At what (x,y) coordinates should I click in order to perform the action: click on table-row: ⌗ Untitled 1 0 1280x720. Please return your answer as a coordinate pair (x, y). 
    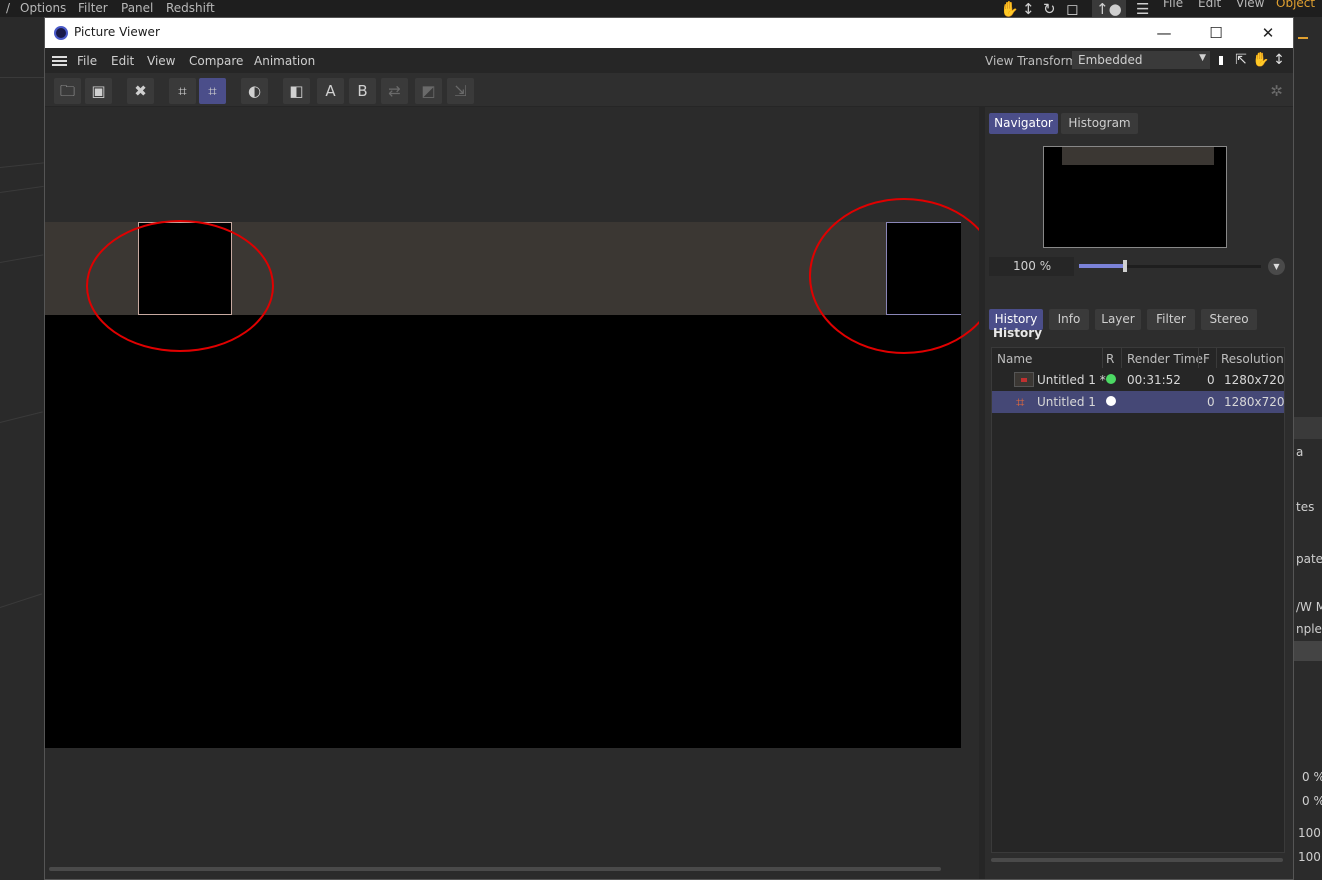
    Looking at the image, I should click on (1138, 402).